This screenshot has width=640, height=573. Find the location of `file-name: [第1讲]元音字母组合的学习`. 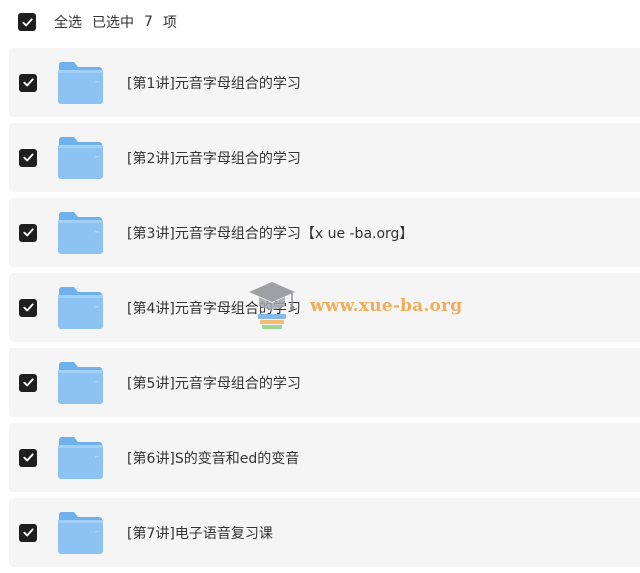

file-name: [第1讲]元音字母组合的学习 is located at coordinates (214, 83).